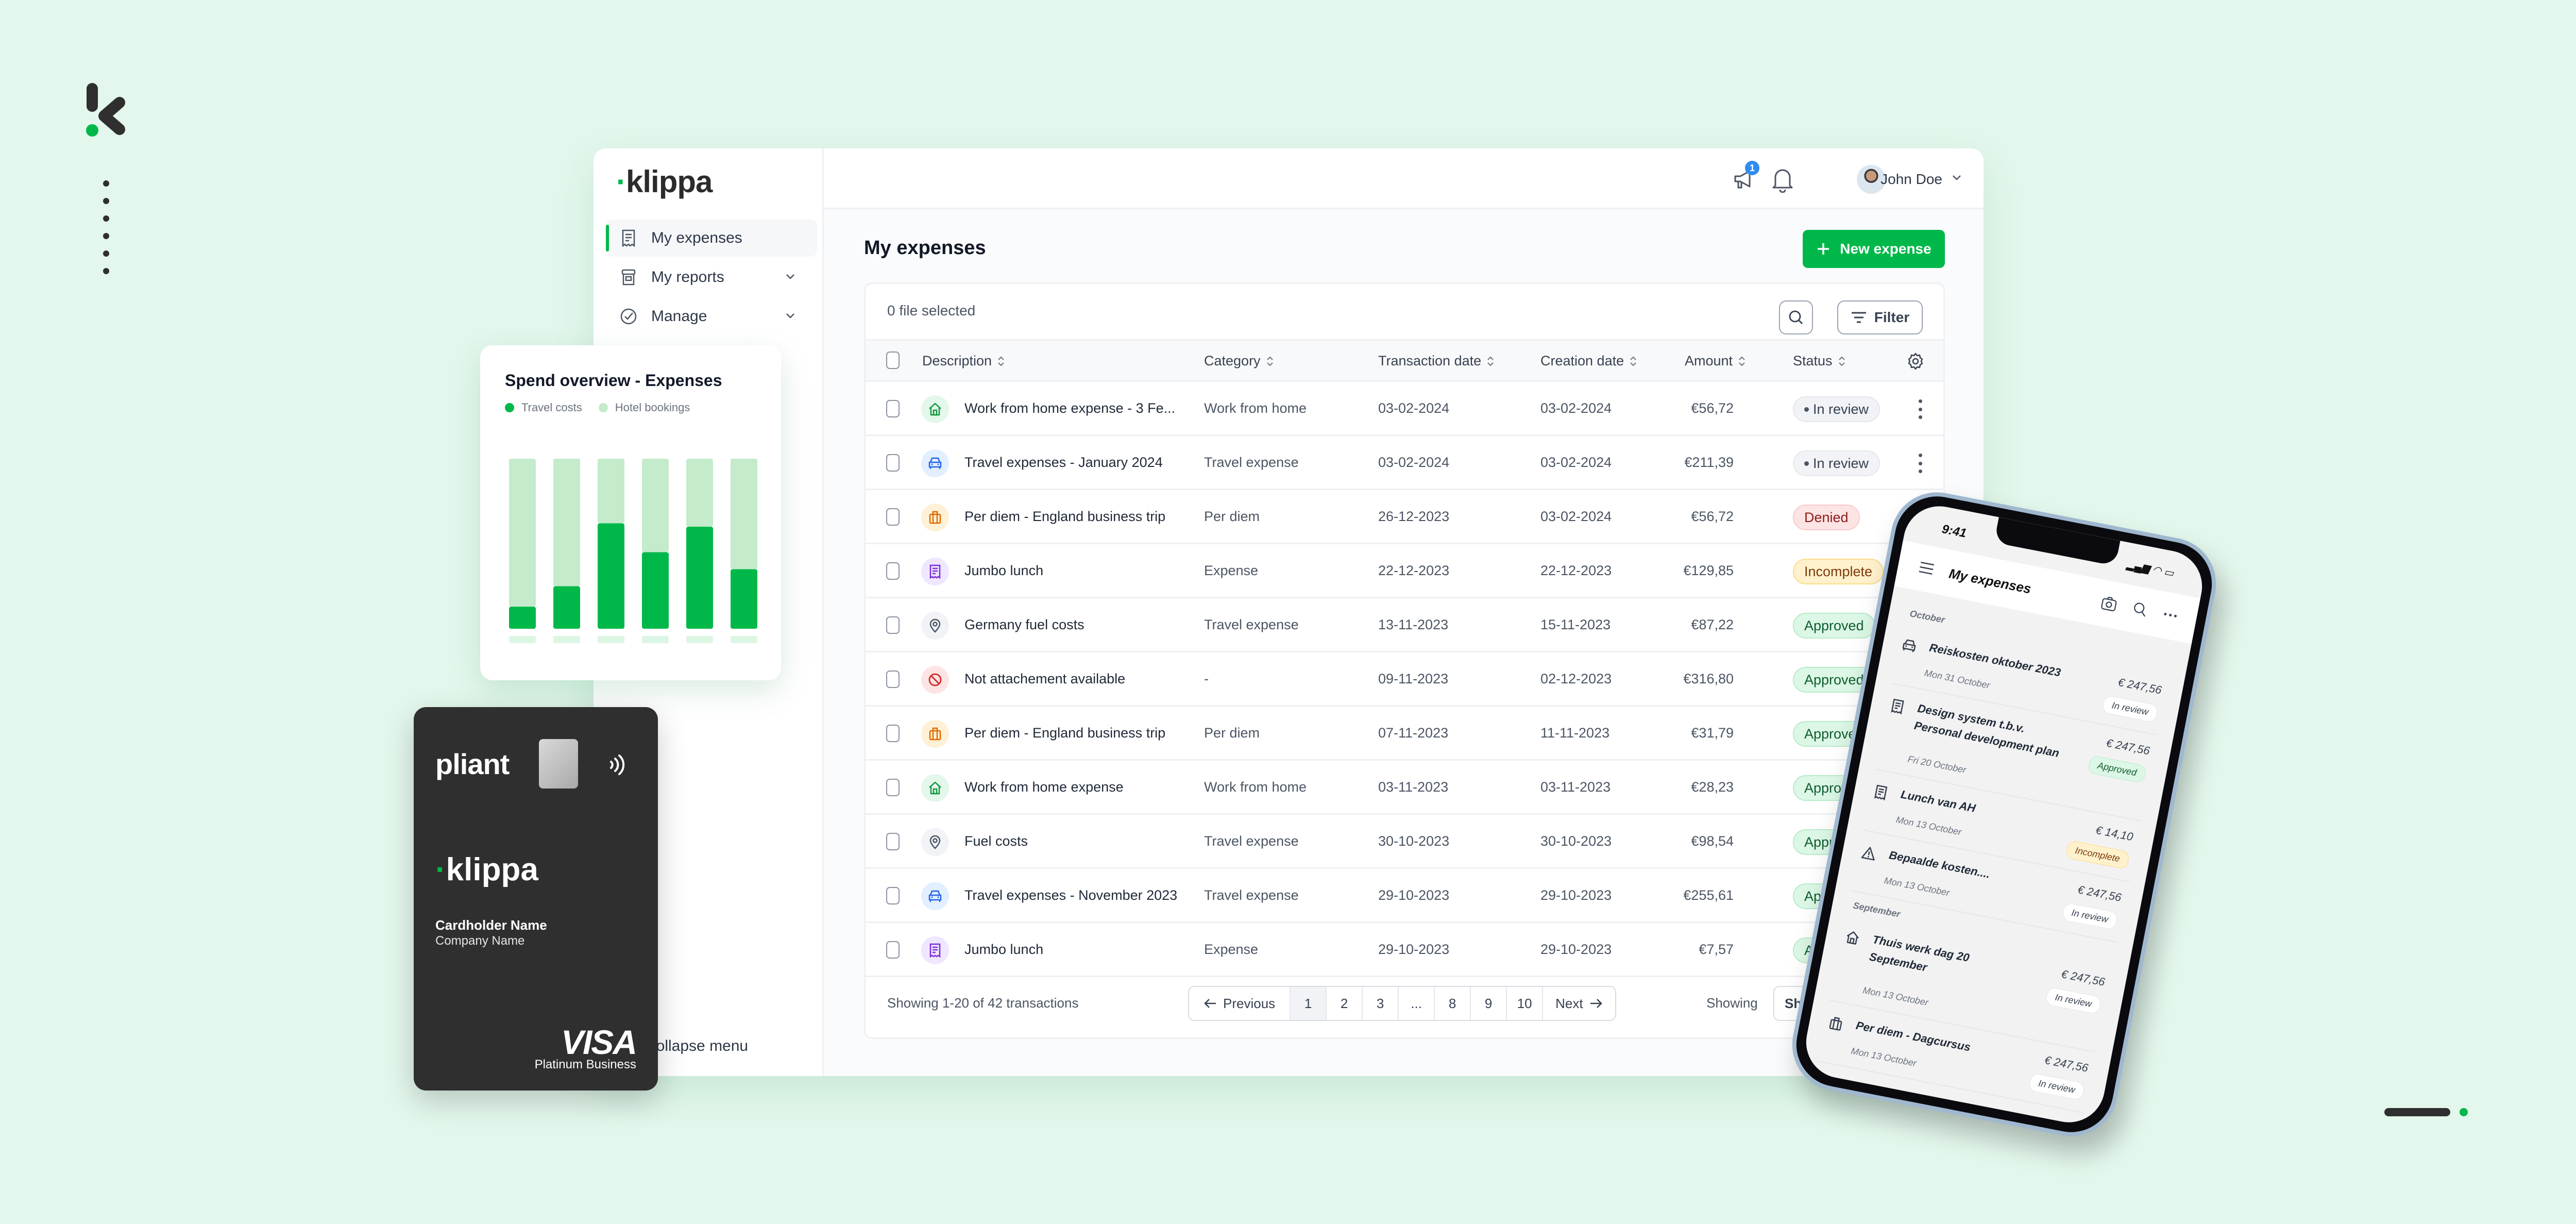 The height and width of the screenshot is (1224, 2576). What do you see at coordinates (1823, 249) in the screenshot?
I see `plus-icon` at bounding box center [1823, 249].